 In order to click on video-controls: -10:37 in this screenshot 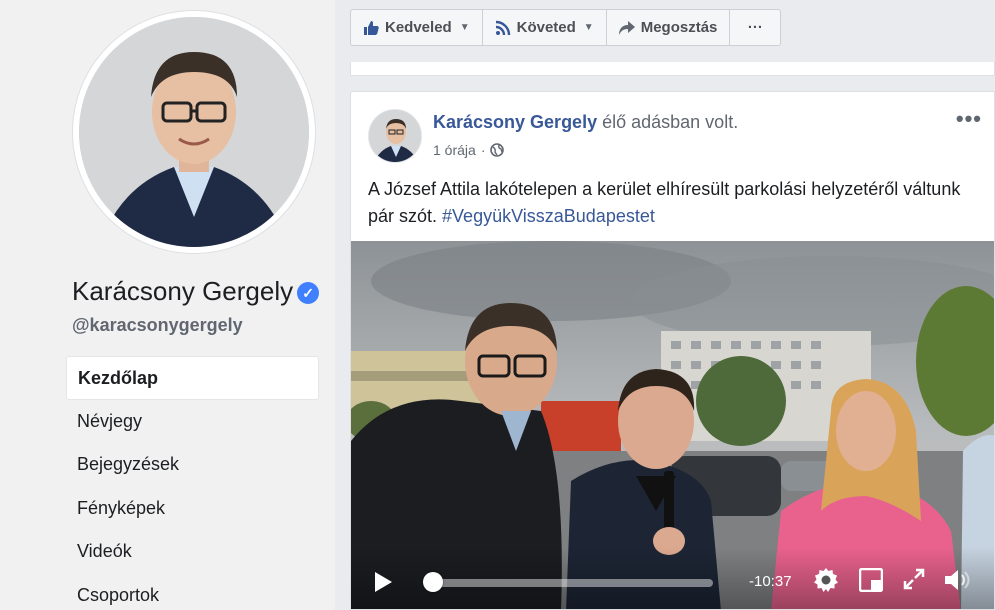, I will do `click(672, 578)`.